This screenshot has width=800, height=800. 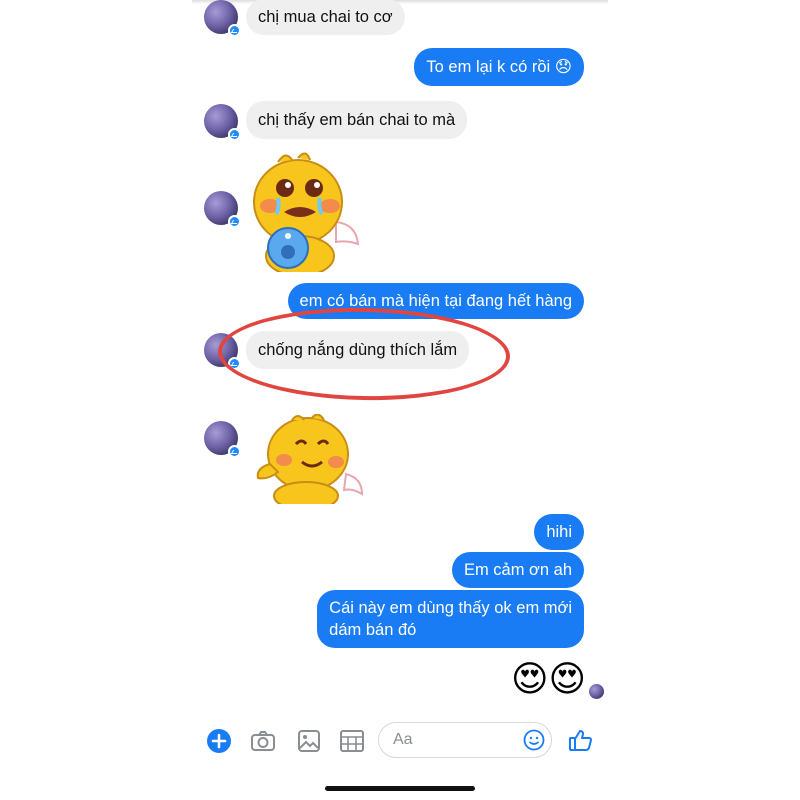 What do you see at coordinates (450, 608) in the screenshot?
I see `message-line: Cái này em dùng thấy ok em mới` at bounding box center [450, 608].